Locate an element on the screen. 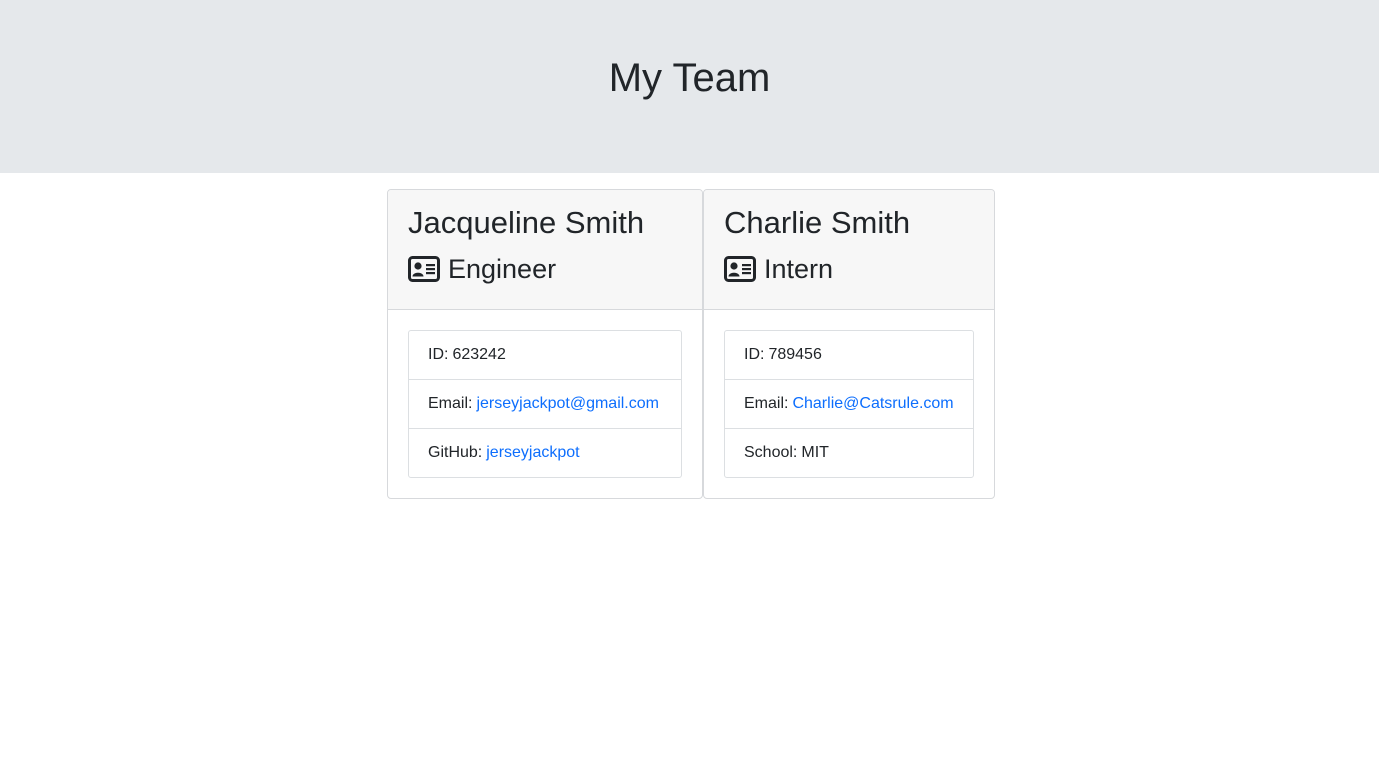 The height and width of the screenshot is (761, 1379). list-item-email: Email: Charlie@Catsrule.com is located at coordinates (849, 404).